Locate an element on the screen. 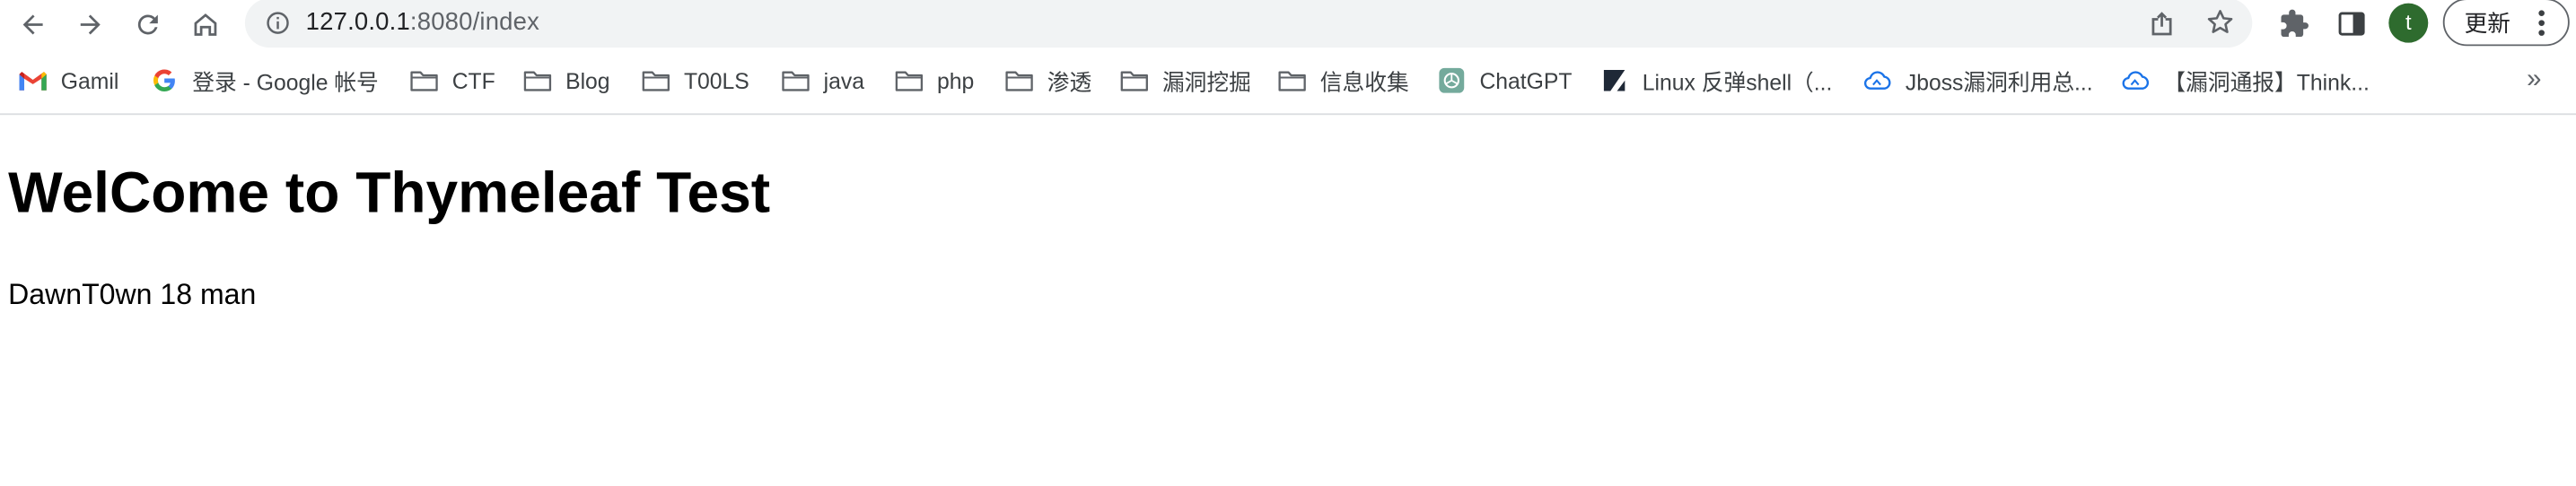 The image size is (2576, 486). bookmark-folder-blog: Blog is located at coordinates (566, 80).